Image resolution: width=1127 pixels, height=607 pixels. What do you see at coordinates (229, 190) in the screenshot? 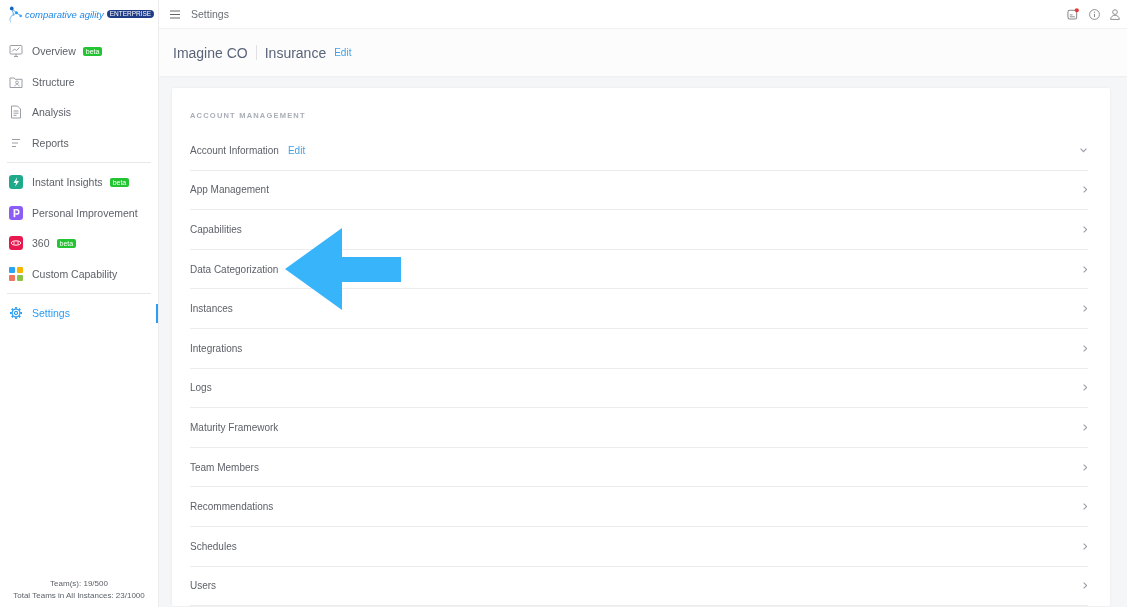
I see `settings-link: App Management` at bounding box center [229, 190].